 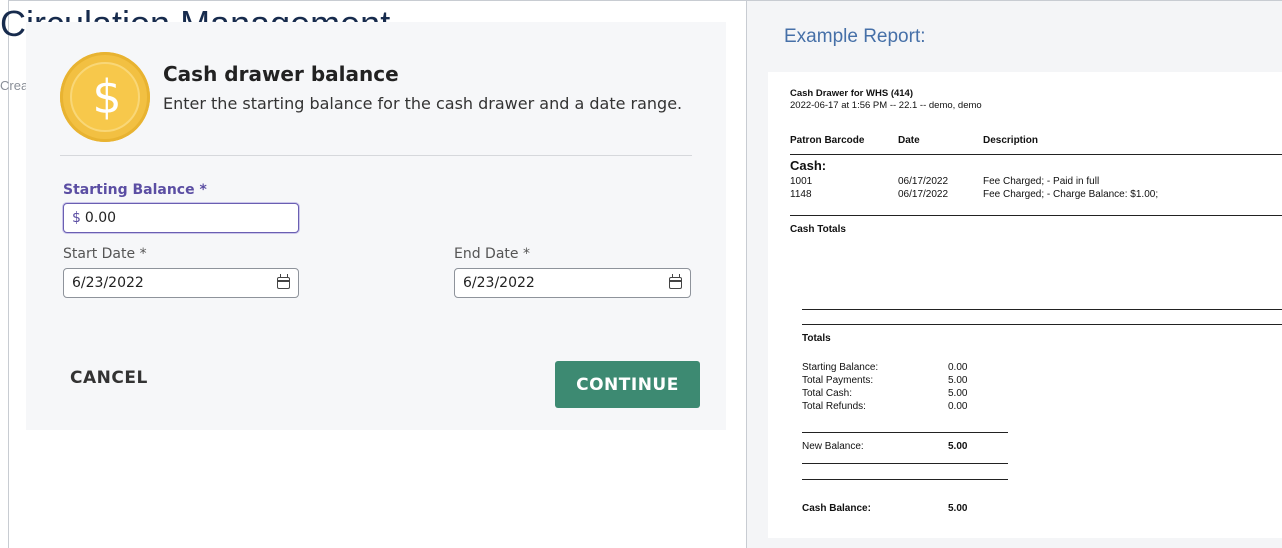 I want to click on dollar-coin-icon: $, so click(x=105, y=97).